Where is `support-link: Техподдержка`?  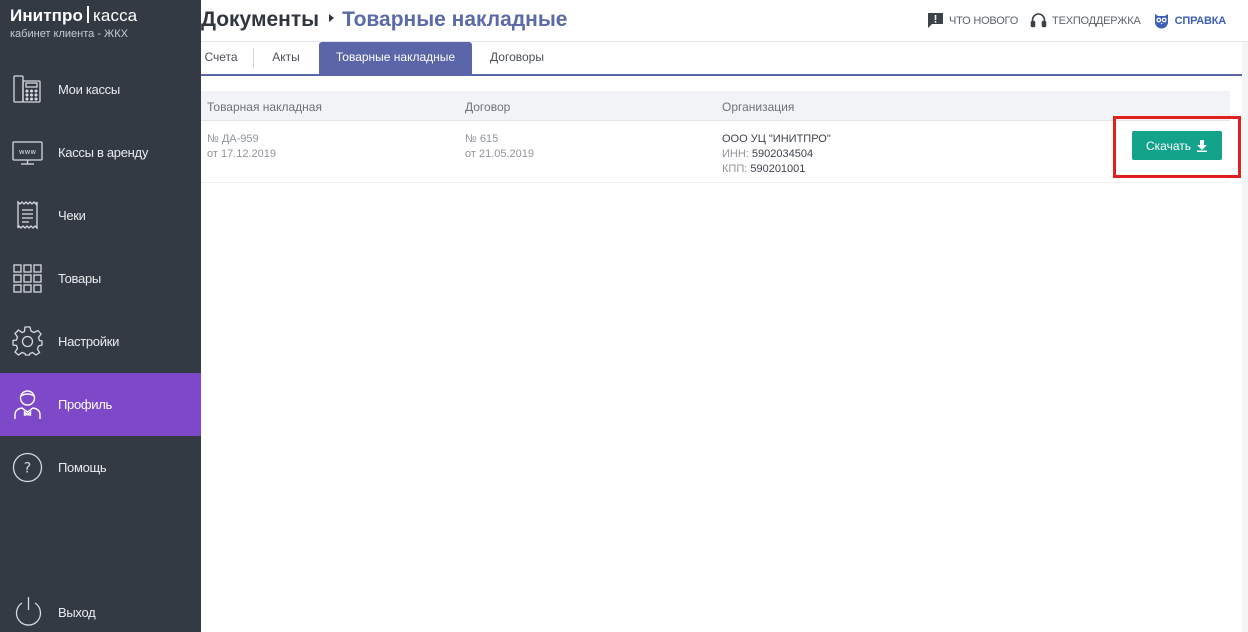
support-link: Техподдержка is located at coordinates (1085, 20).